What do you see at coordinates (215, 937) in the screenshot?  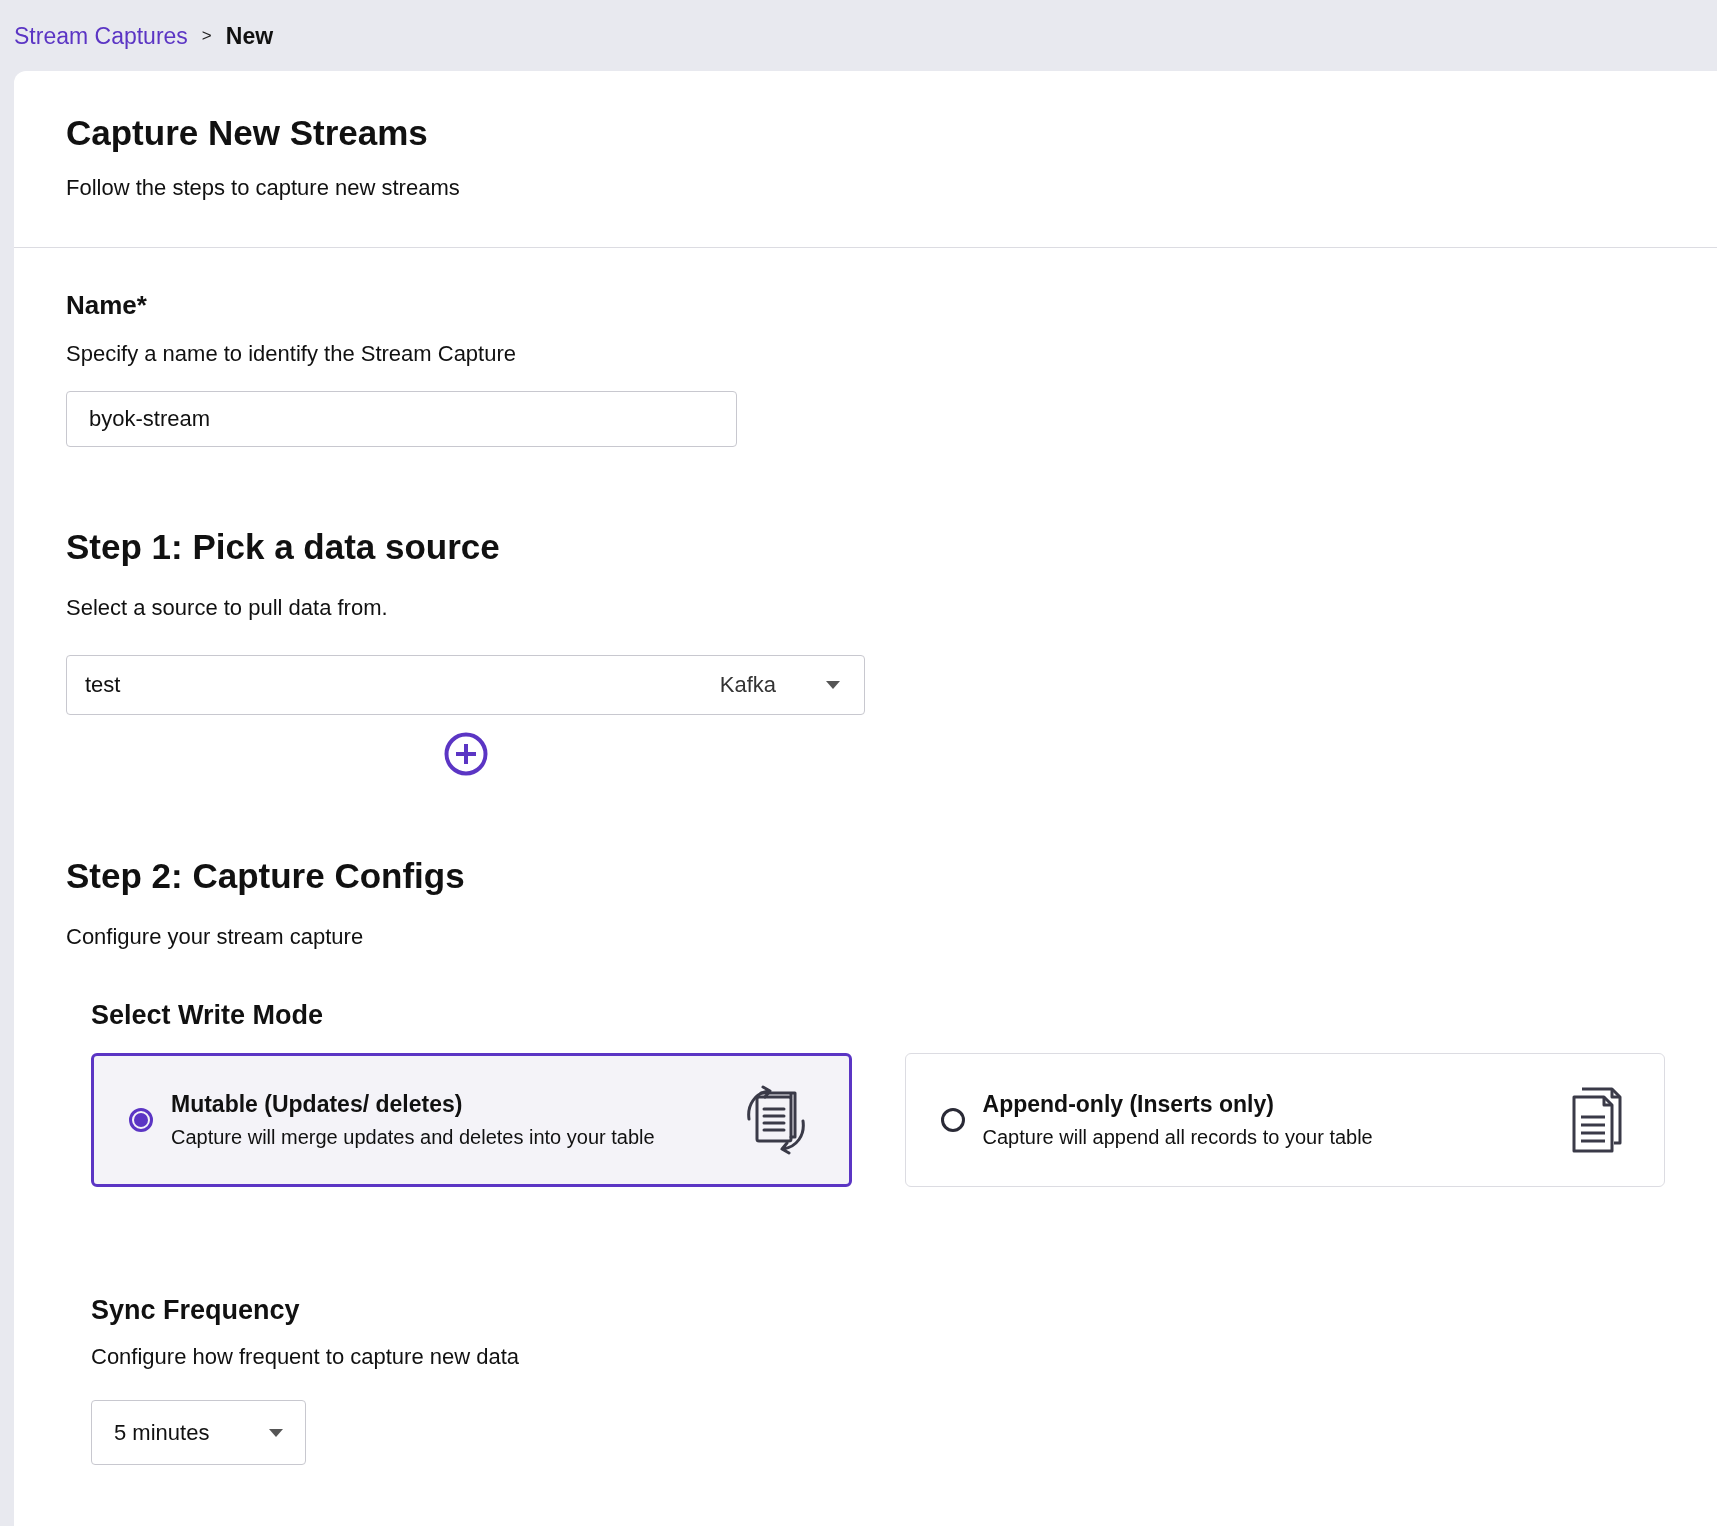 I see `section-description: Configure your stream capture` at bounding box center [215, 937].